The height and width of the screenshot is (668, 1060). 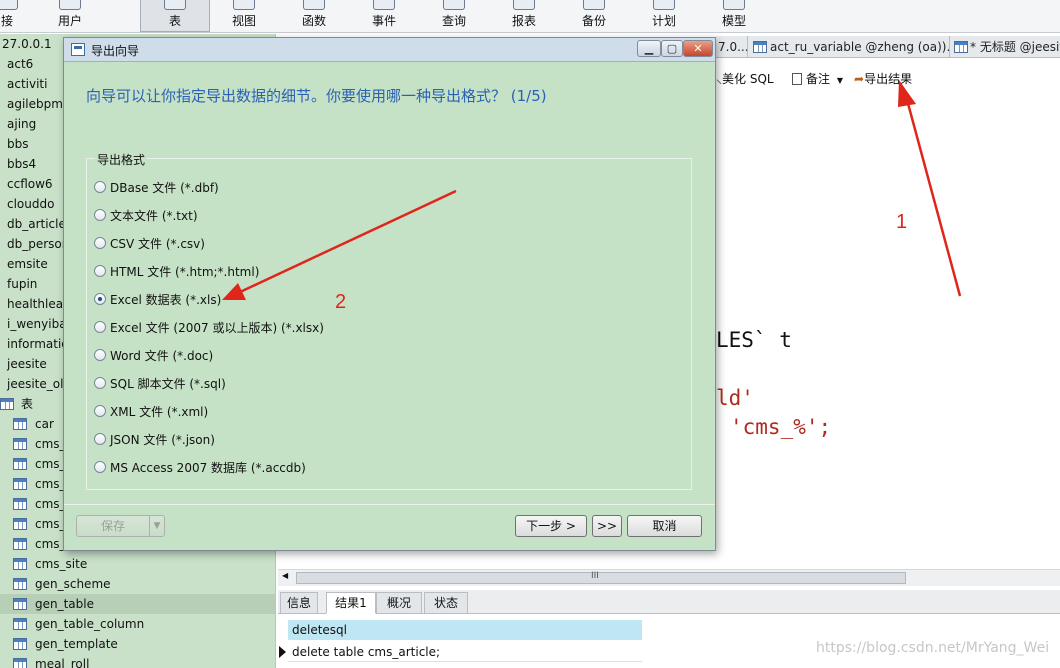 I want to click on format-option-json: JSON 文件 (*.json), so click(x=294, y=439).